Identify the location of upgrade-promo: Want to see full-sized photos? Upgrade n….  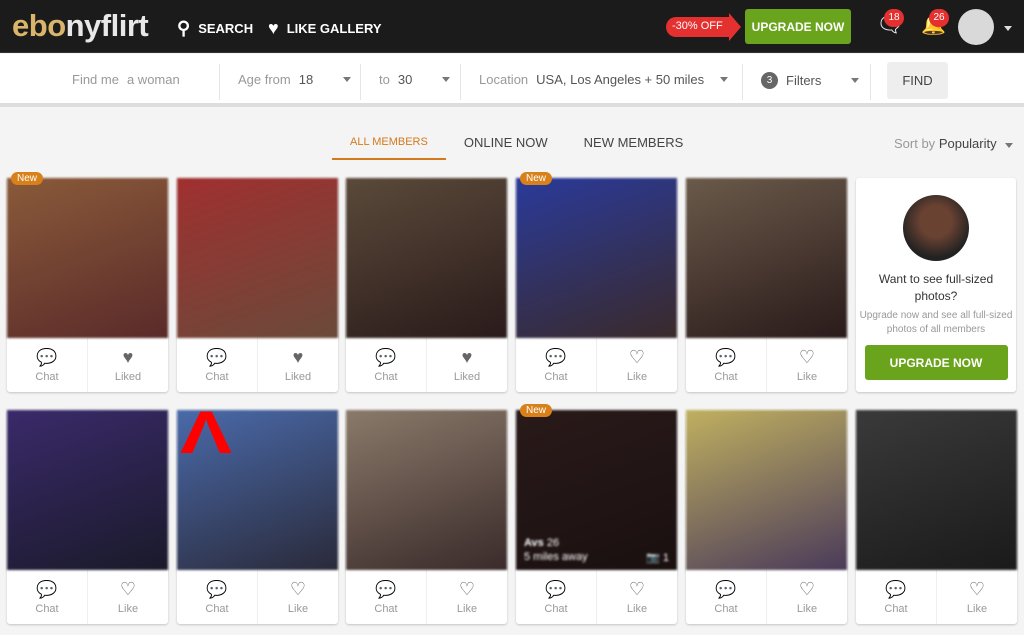
(936, 285).